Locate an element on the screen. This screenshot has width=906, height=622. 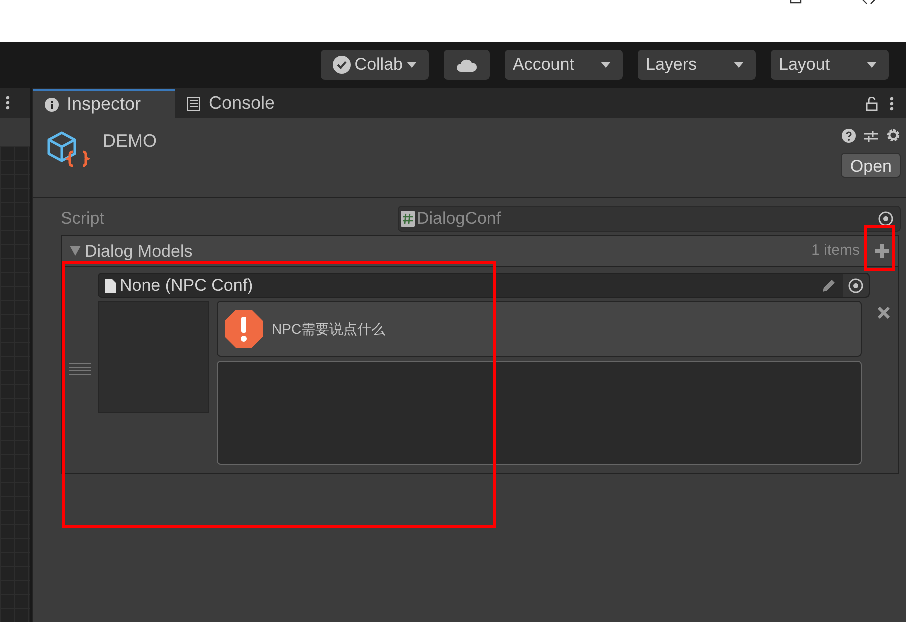
settings-icon is located at coordinates (893, 135).